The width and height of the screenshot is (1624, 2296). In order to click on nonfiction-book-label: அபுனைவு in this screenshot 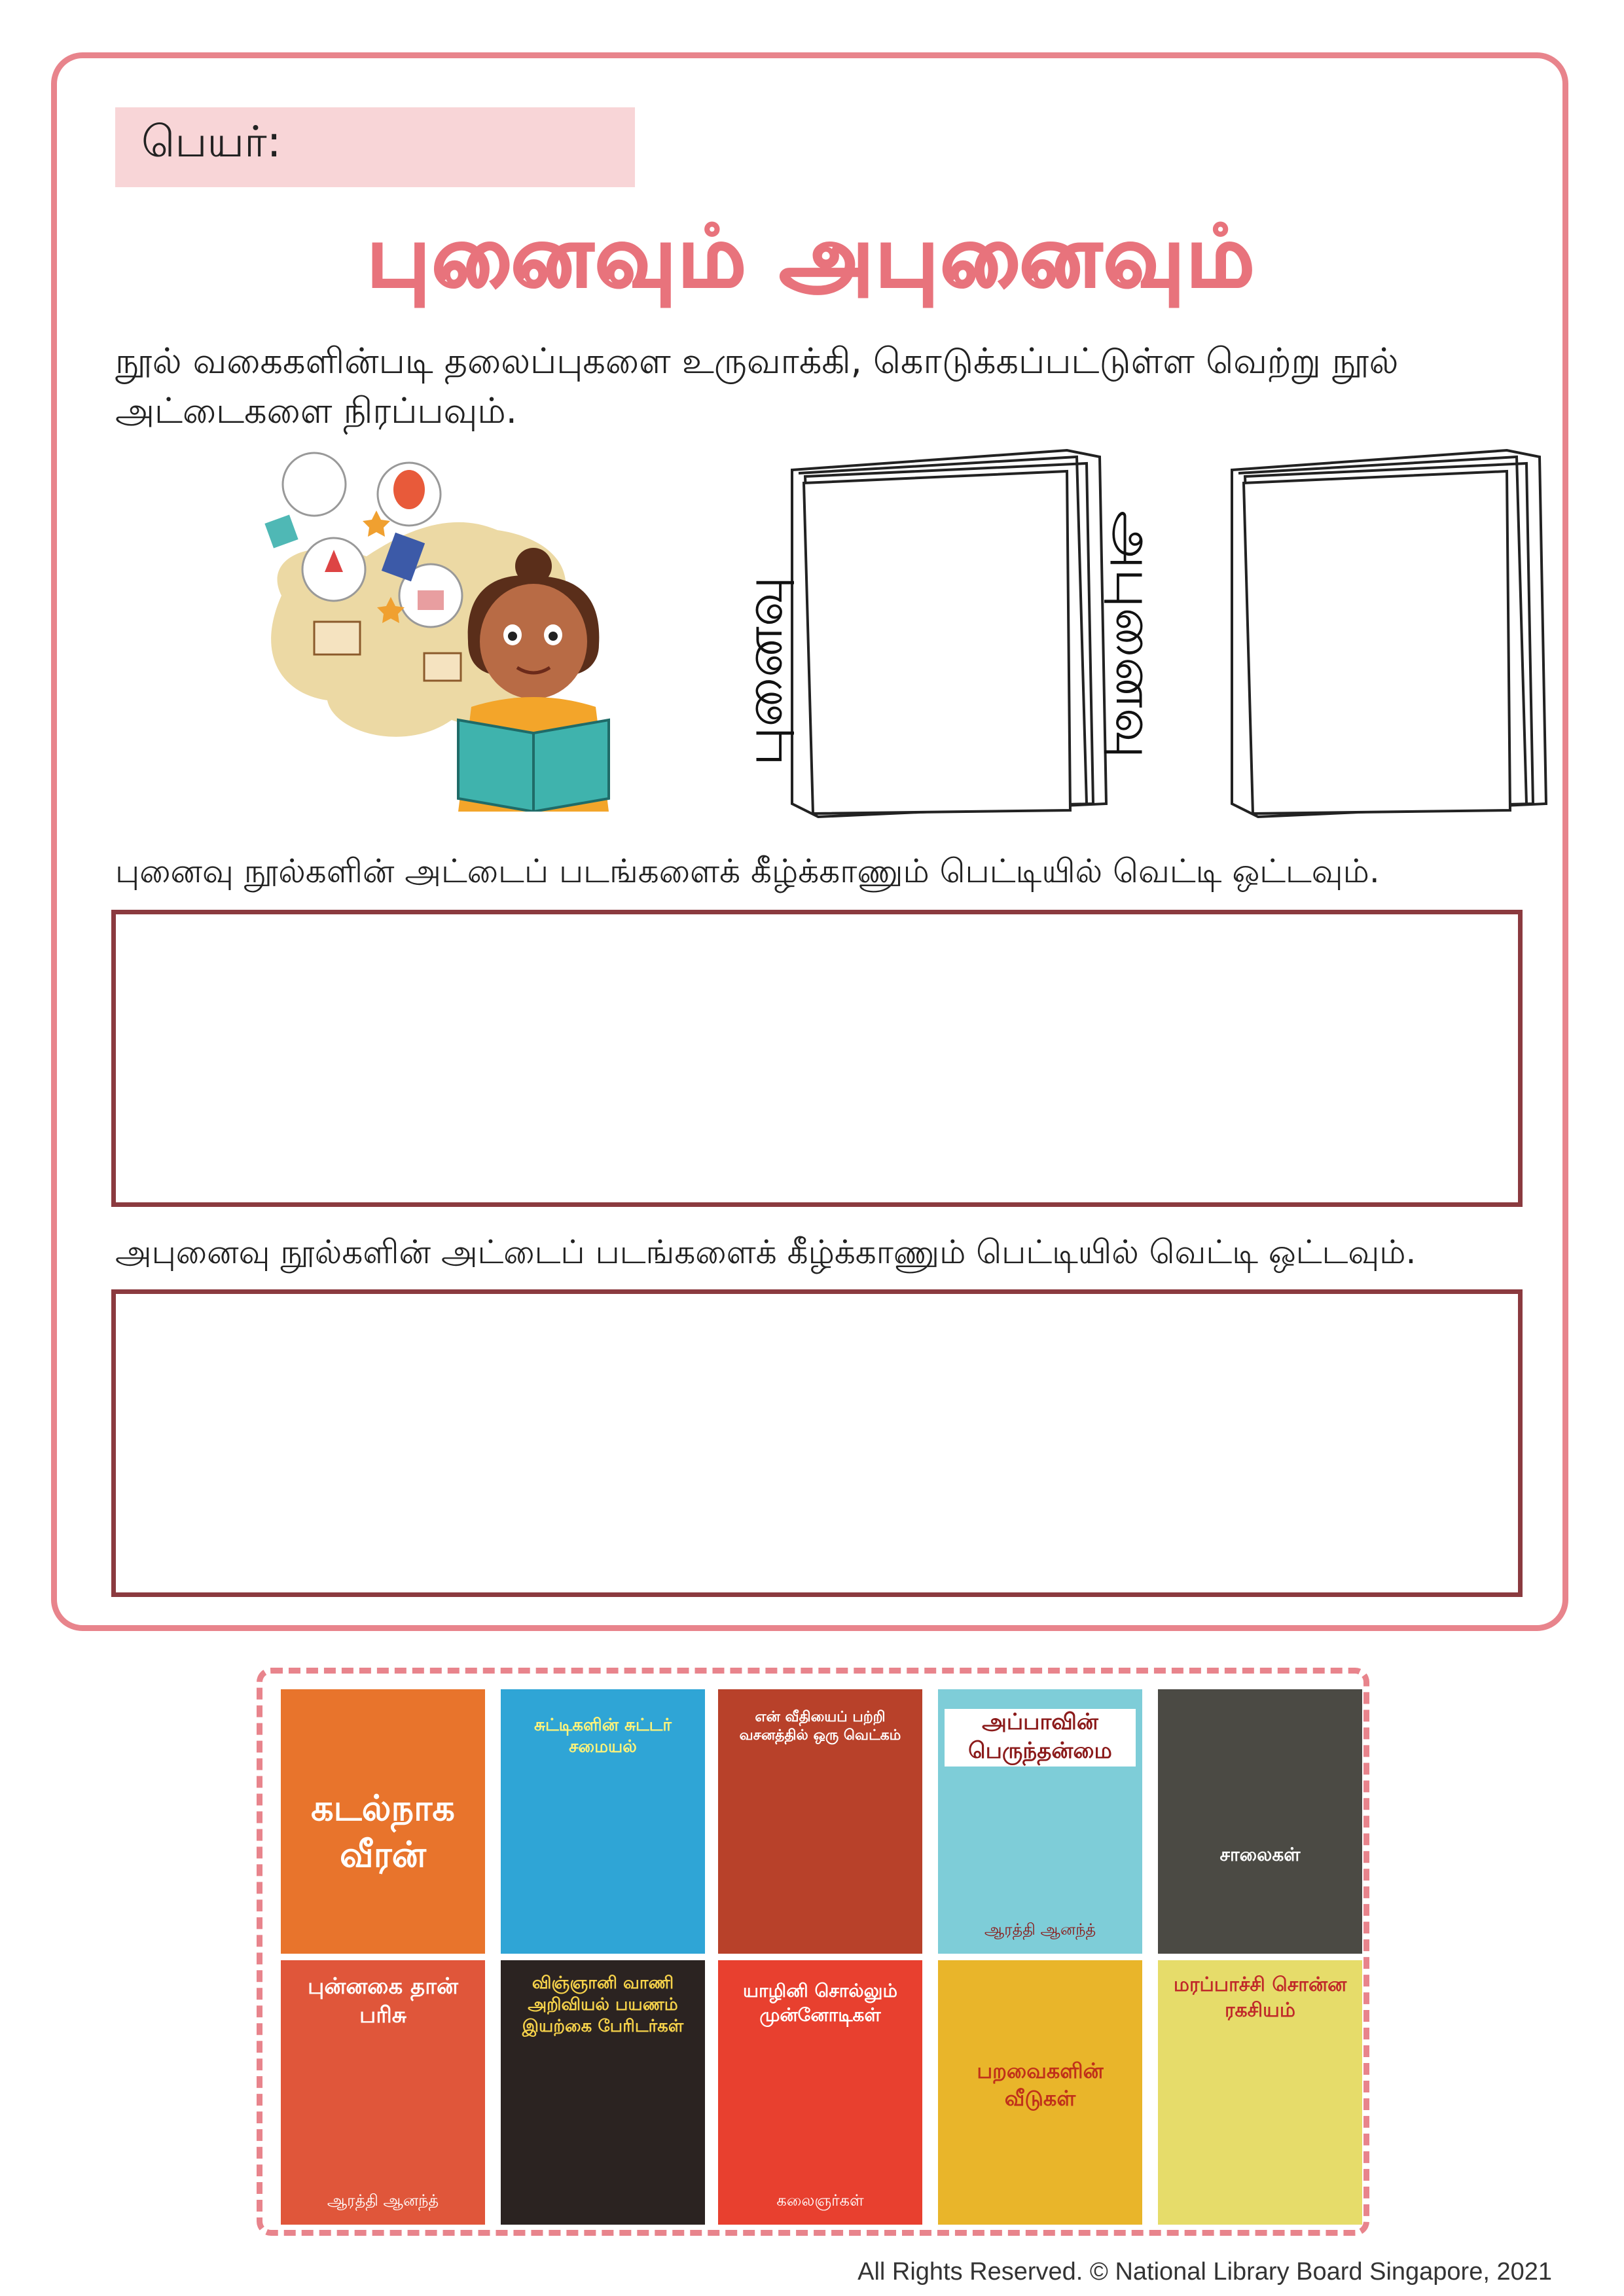, I will do `click(1134, 635)`.